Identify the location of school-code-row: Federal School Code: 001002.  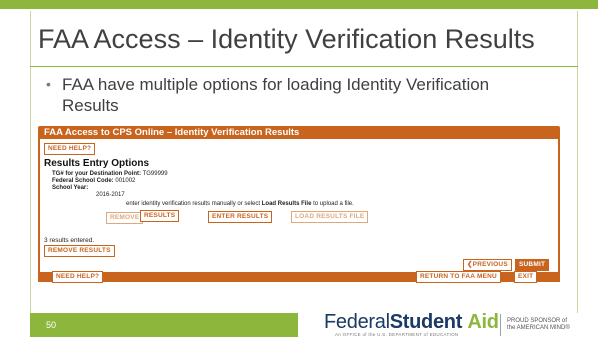
(93, 181).